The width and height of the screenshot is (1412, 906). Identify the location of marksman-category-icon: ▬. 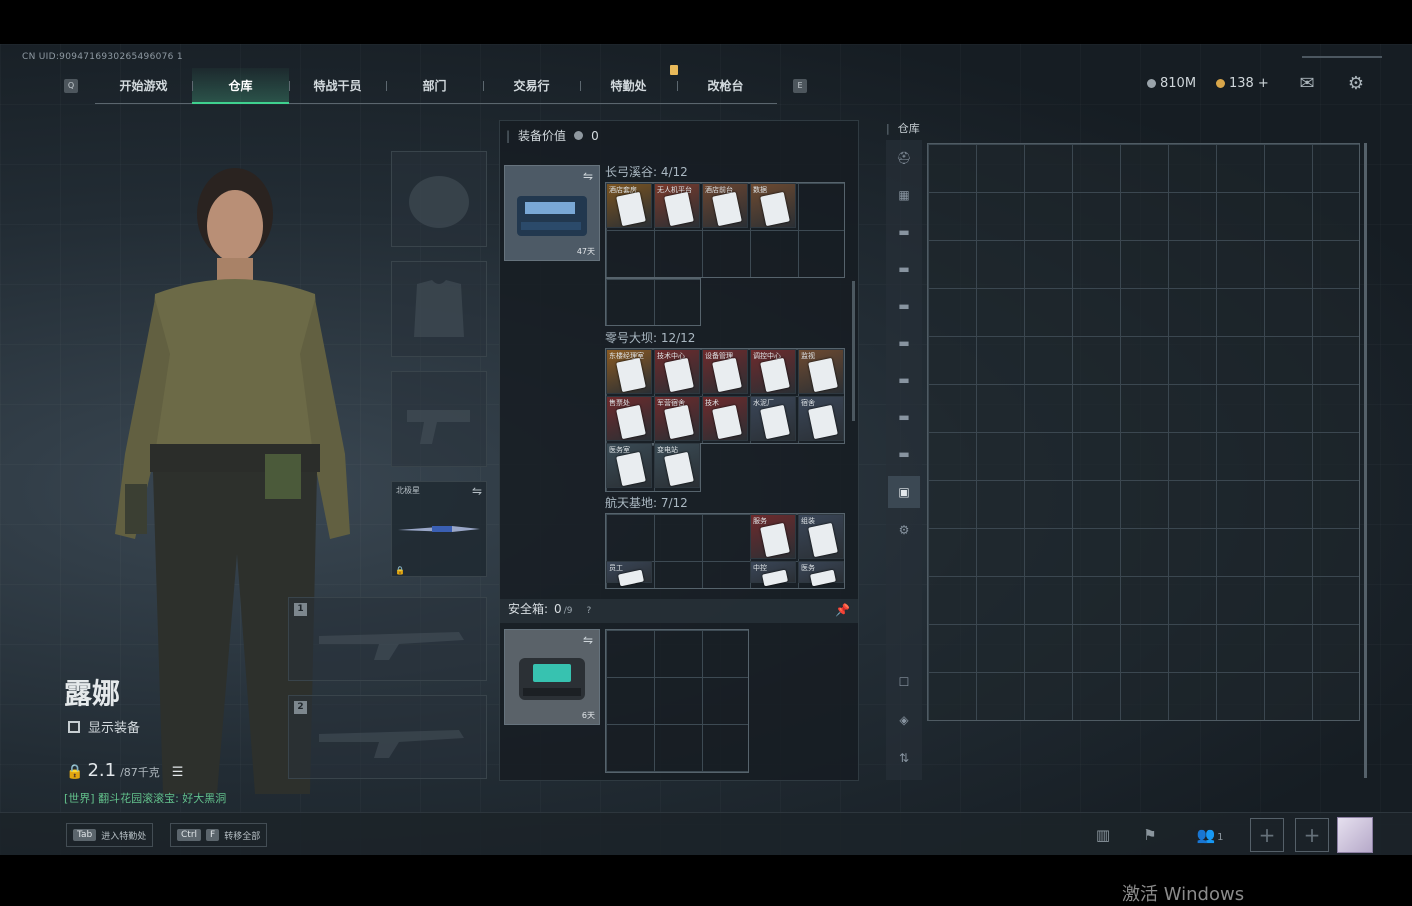
(904, 380).